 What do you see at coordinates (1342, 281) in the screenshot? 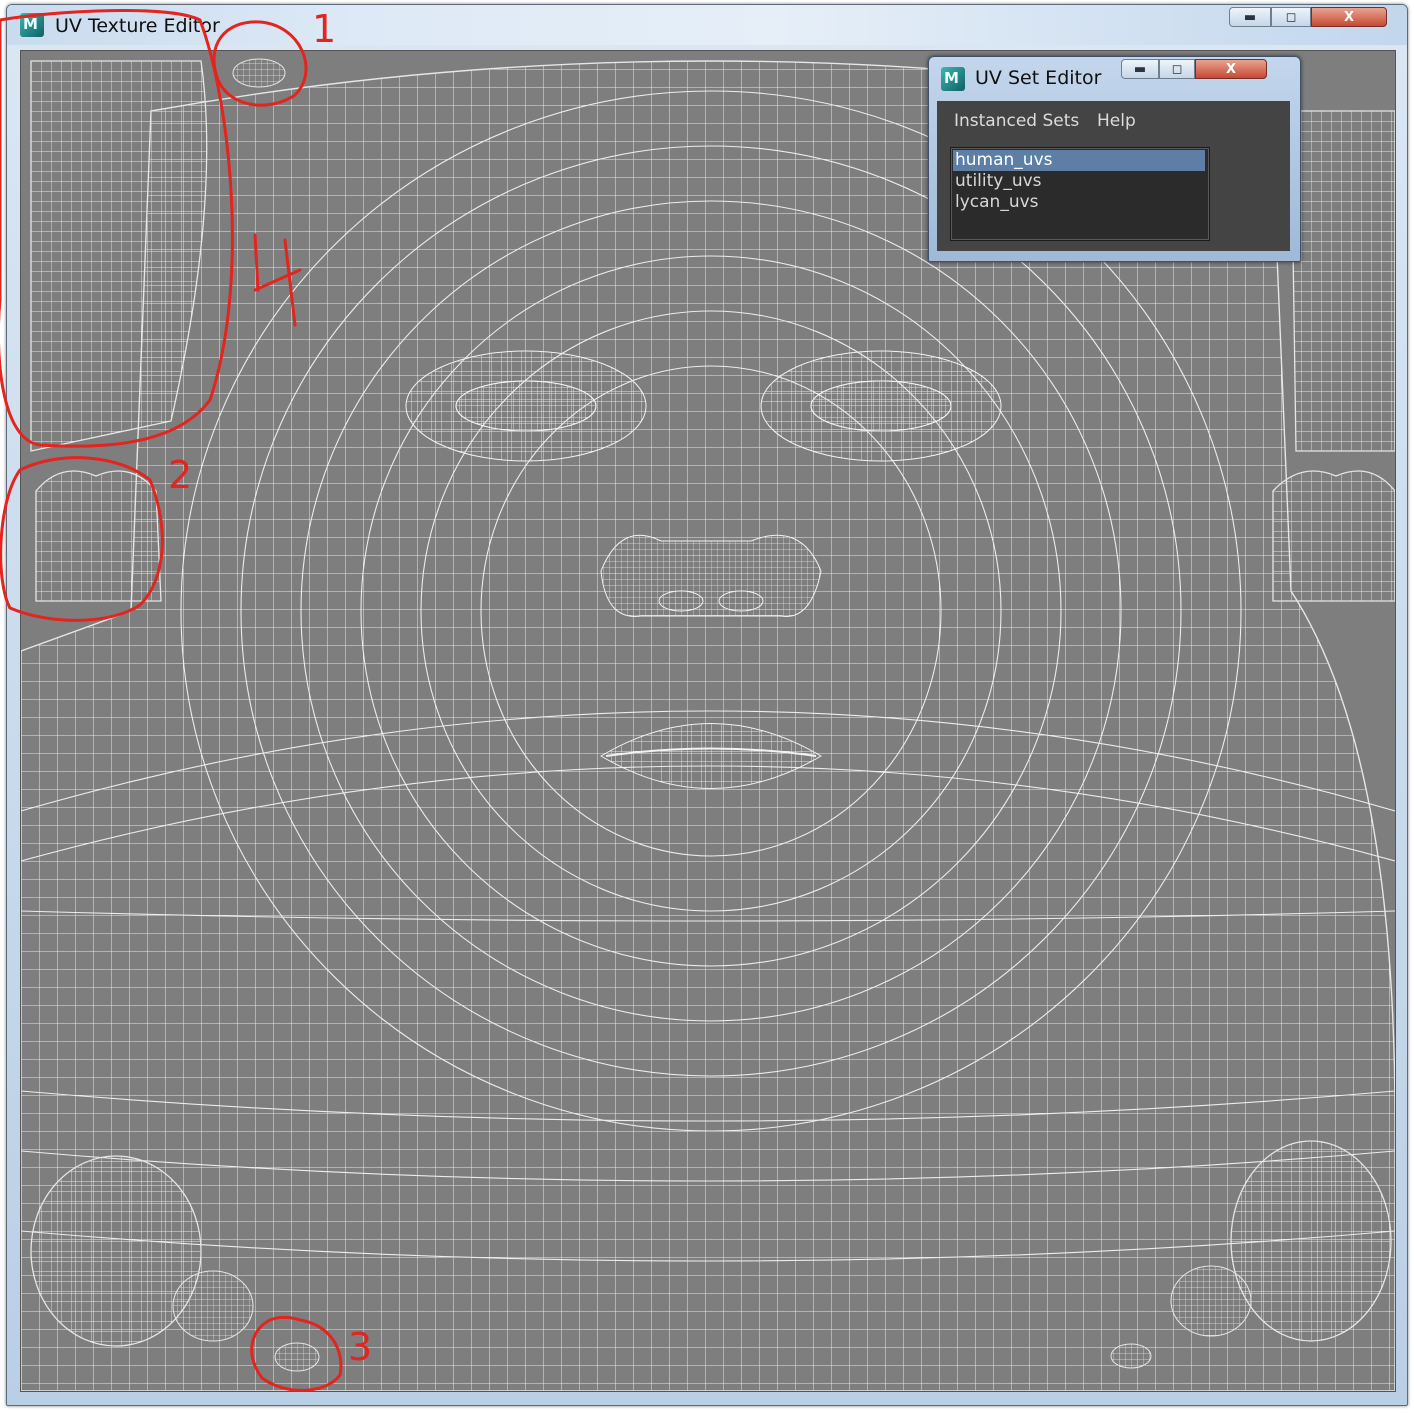
I see `uv-shell-right-side` at bounding box center [1342, 281].